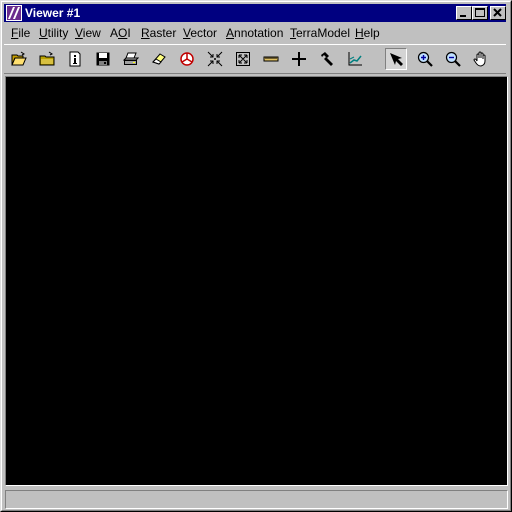  Describe the element at coordinates (464, 13) in the screenshot. I see `minimize-button` at that location.